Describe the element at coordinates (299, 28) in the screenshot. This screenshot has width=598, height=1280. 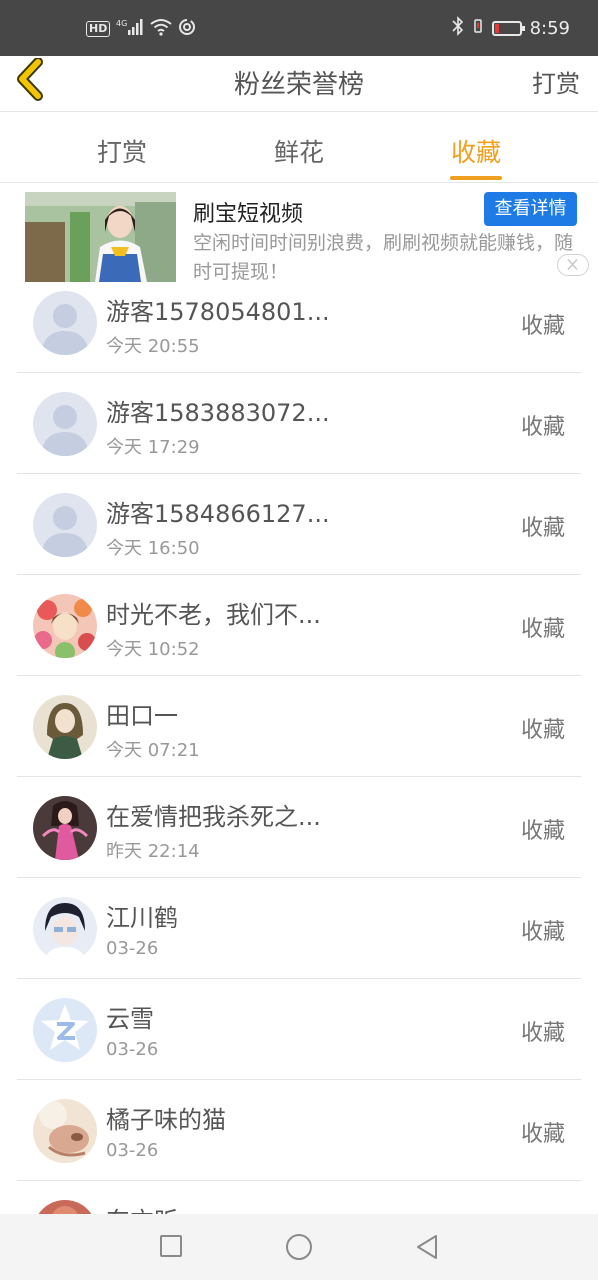
I see `status-bar: HD 4G 8:59` at that location.